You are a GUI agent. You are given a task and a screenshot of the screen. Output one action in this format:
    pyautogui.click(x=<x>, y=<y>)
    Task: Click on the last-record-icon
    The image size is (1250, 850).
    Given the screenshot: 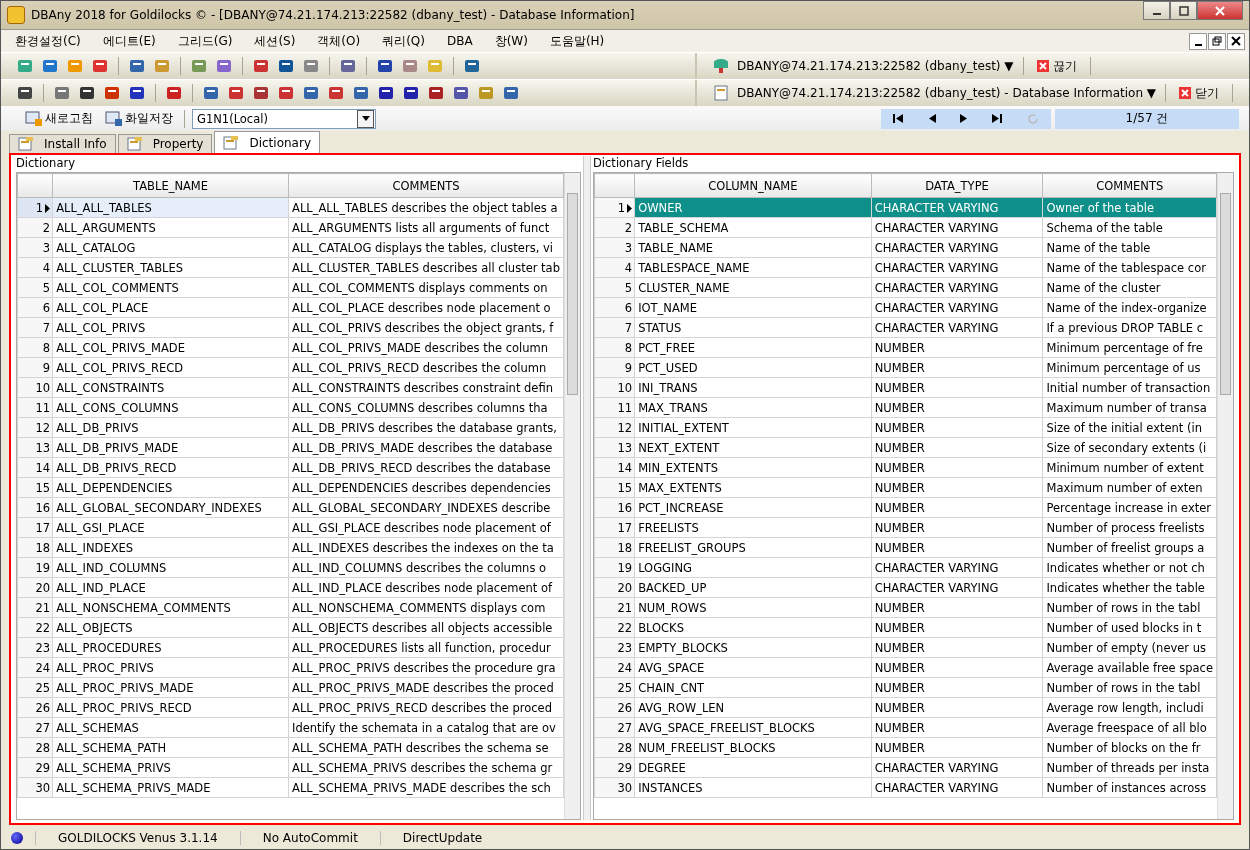 What is the action you would take?
    pyautogui.click(x=997, y=118)
    